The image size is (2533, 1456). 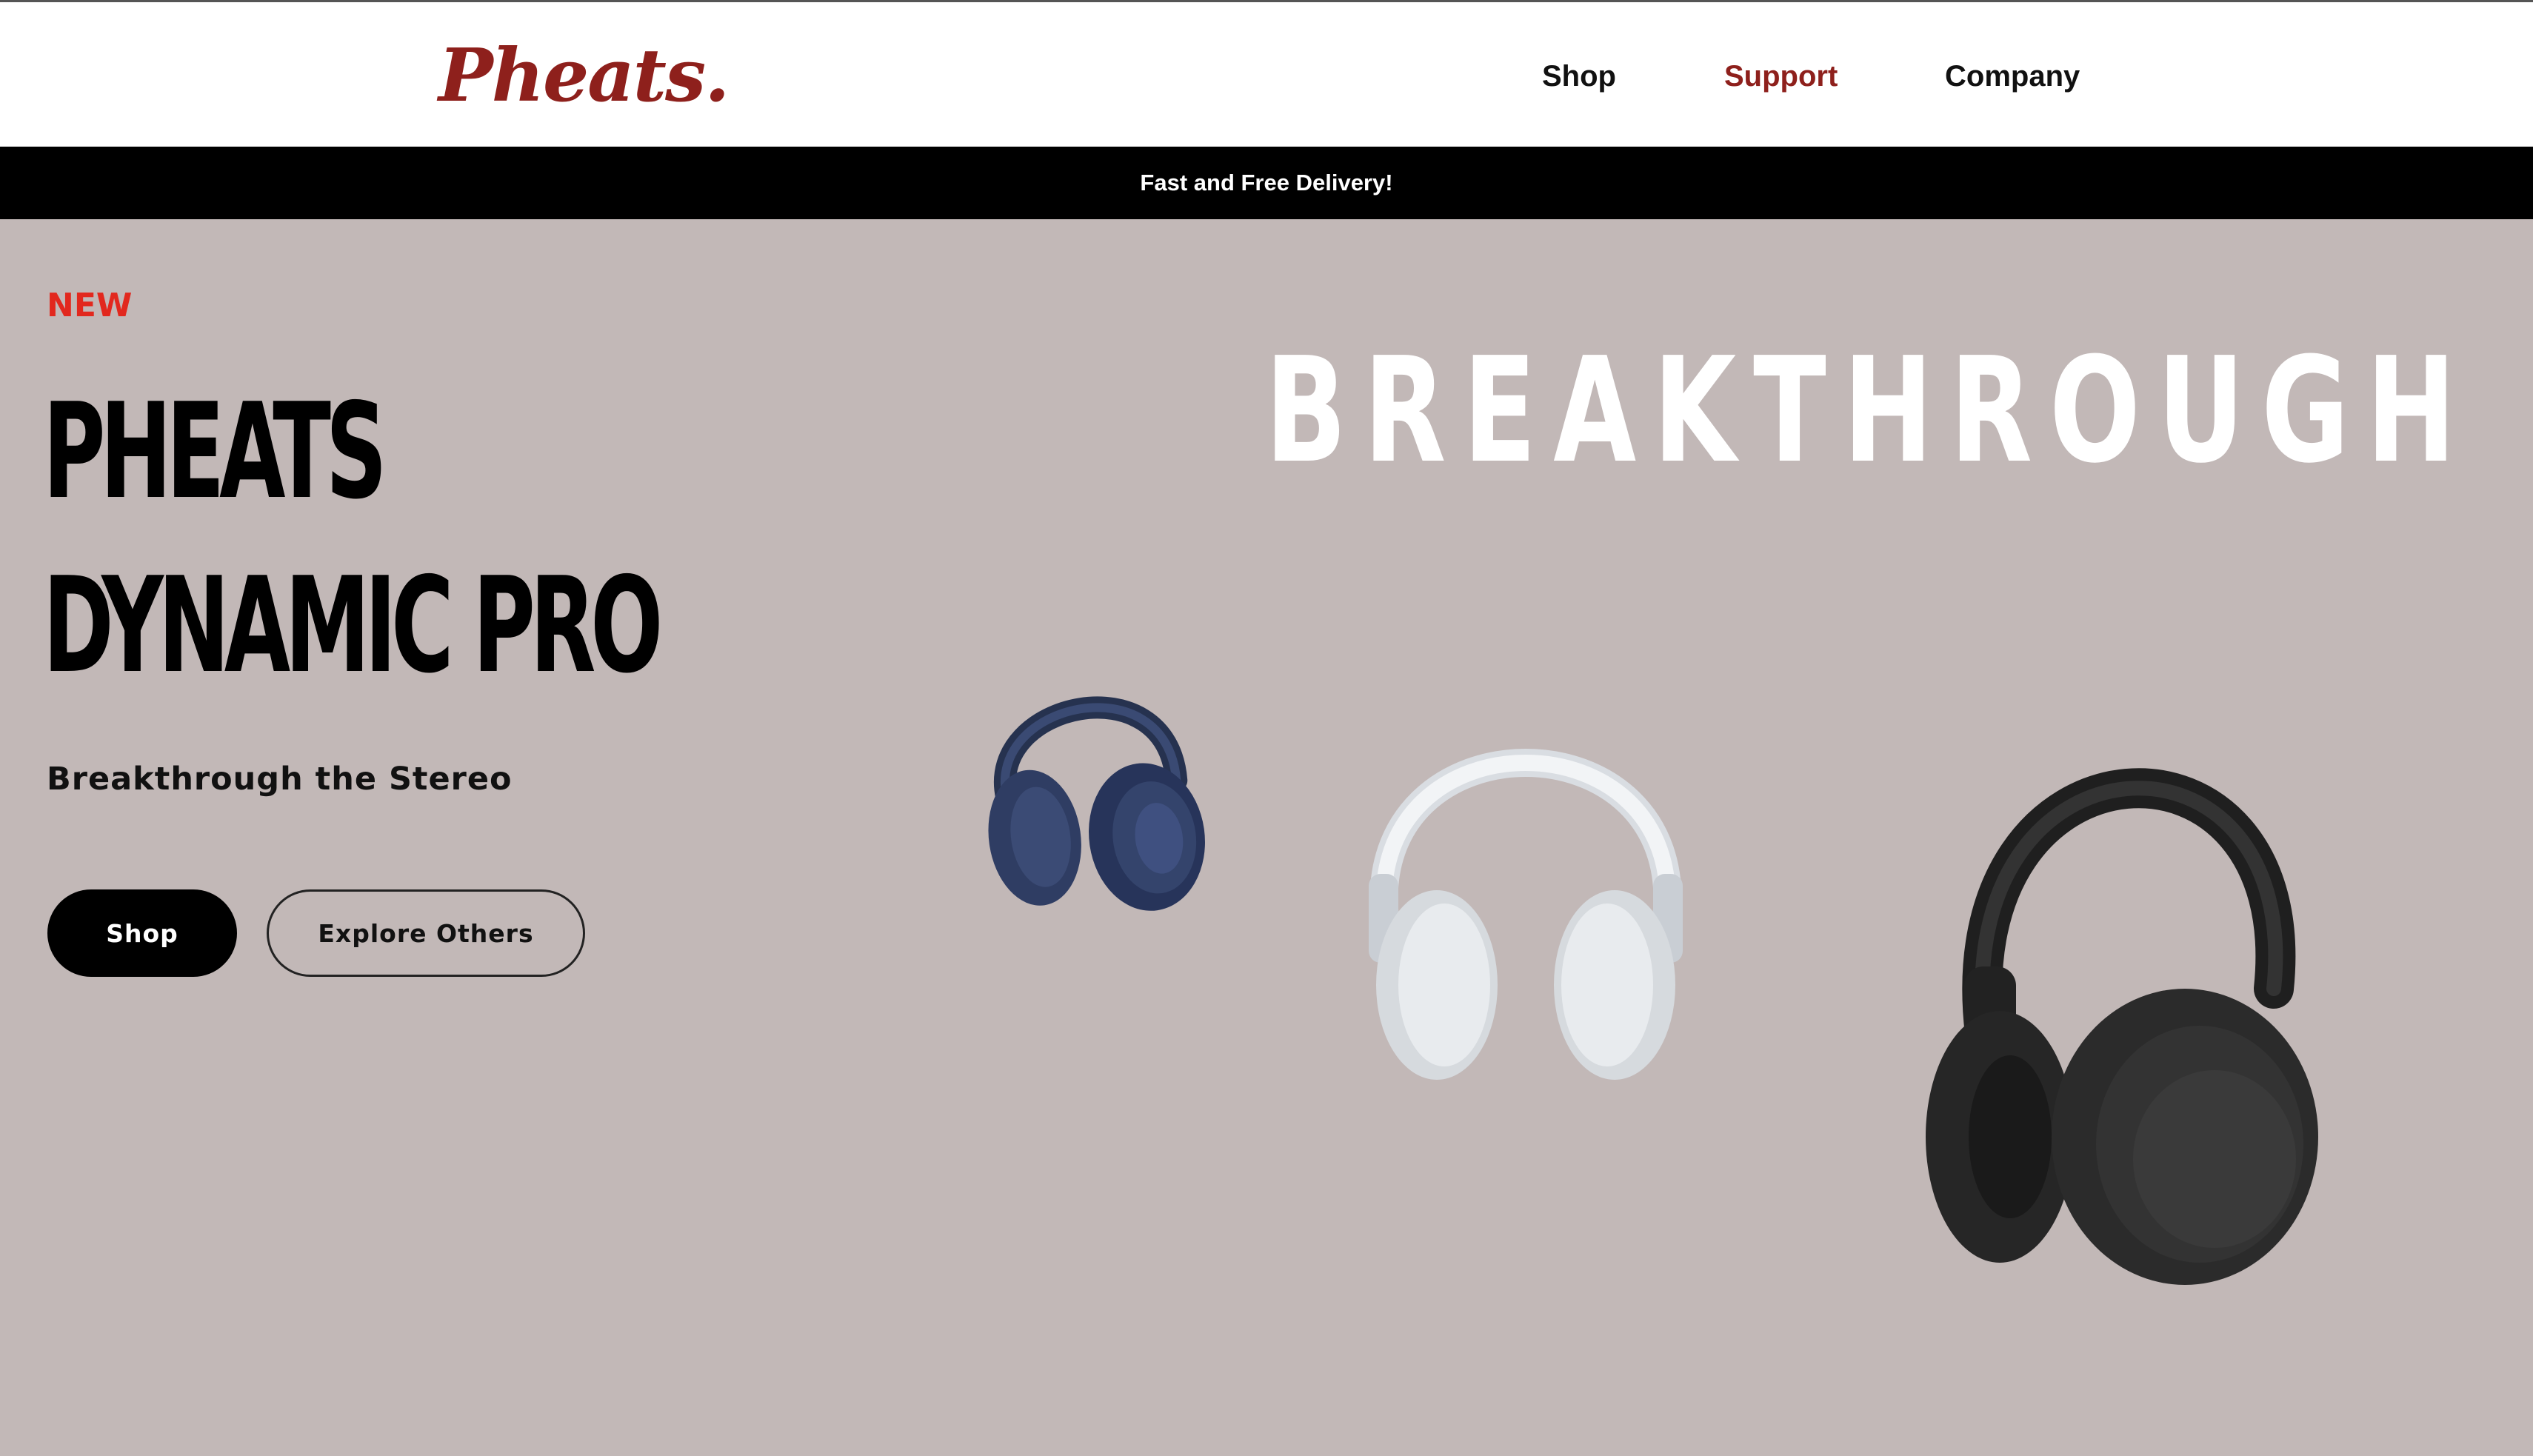 I want to click on nav-company-link: Company, so click(x=2012, y=76).